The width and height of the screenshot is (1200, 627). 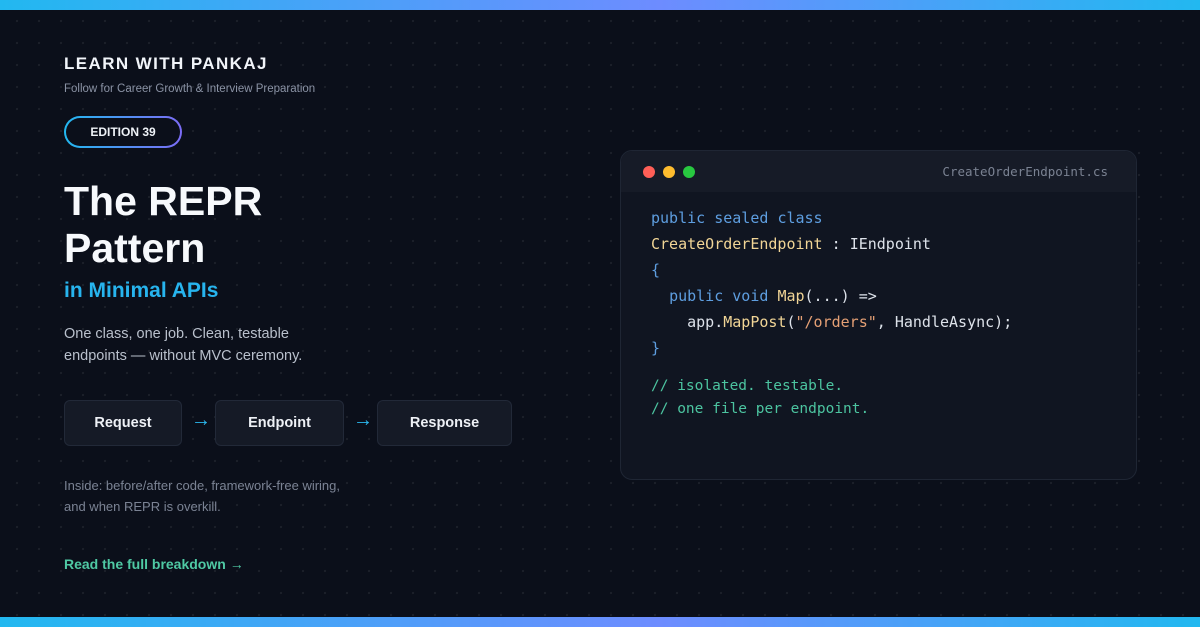 What do you see at coordinates (773, 296) in the screenshot?
I see `code-line-4: public void Map(...) =>` at bounding box center [773, 296].